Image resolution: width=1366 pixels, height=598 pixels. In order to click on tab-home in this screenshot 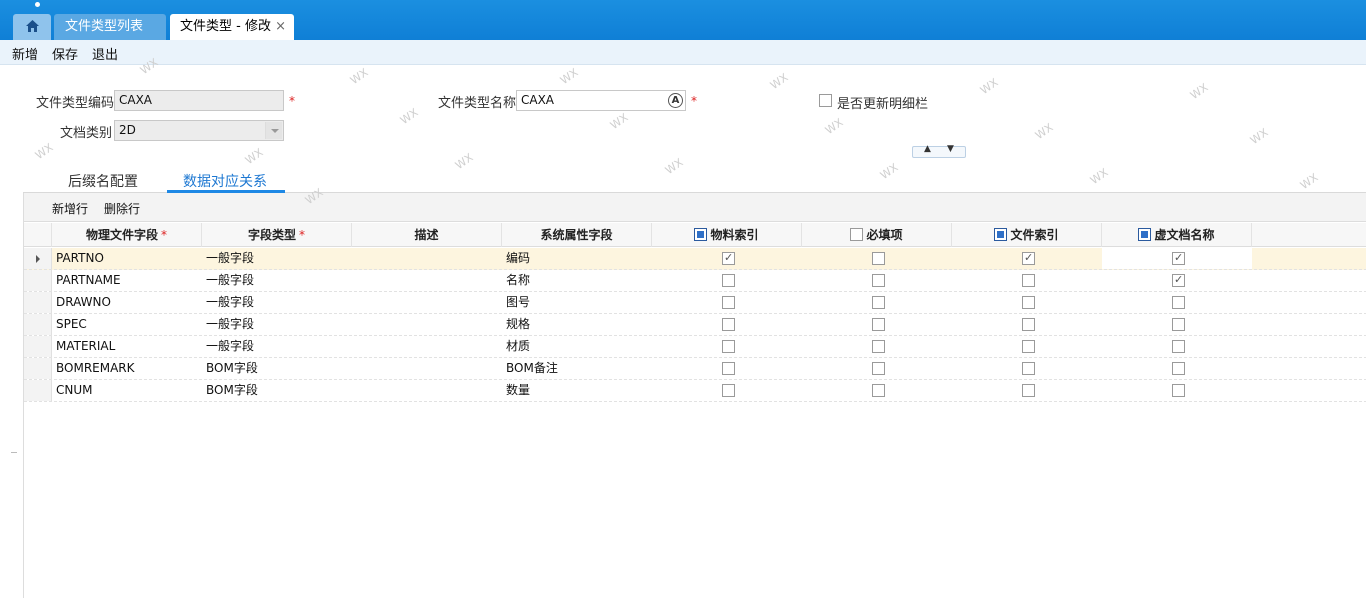, I will do `click(32, 27)`.